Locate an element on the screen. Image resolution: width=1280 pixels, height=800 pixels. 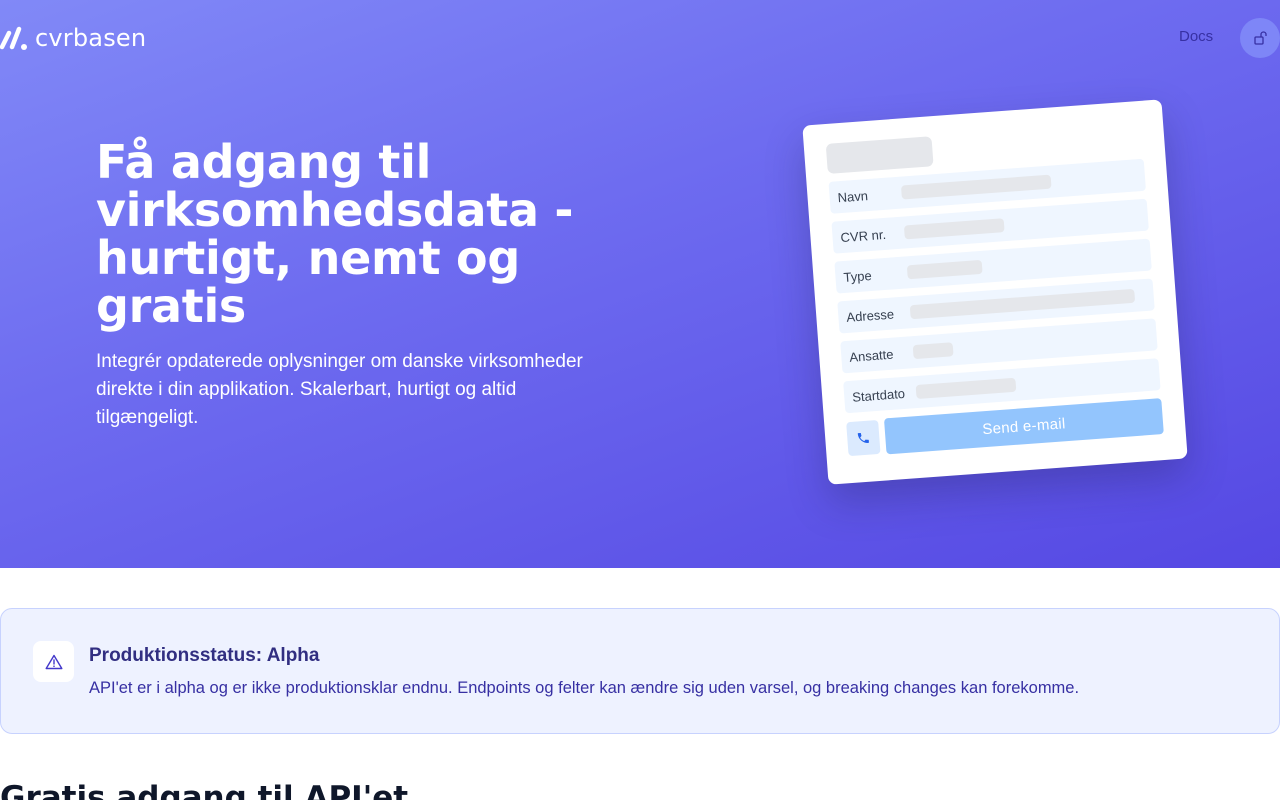
section-title: Gratis adgang til API'et is located at coordinates (204, 790).